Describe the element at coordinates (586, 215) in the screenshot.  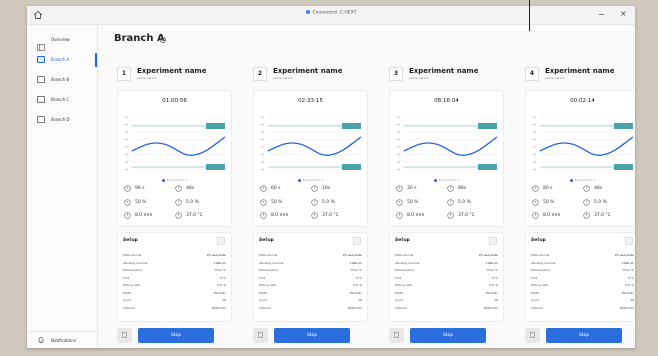
I see `thermometer-icon` at that location.